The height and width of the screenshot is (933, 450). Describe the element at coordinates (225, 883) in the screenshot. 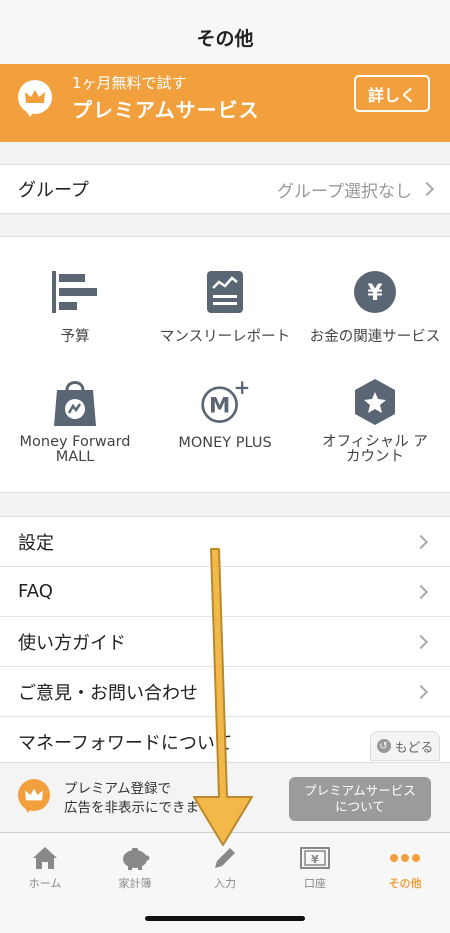

I see `tab-label: 入力` at that location.